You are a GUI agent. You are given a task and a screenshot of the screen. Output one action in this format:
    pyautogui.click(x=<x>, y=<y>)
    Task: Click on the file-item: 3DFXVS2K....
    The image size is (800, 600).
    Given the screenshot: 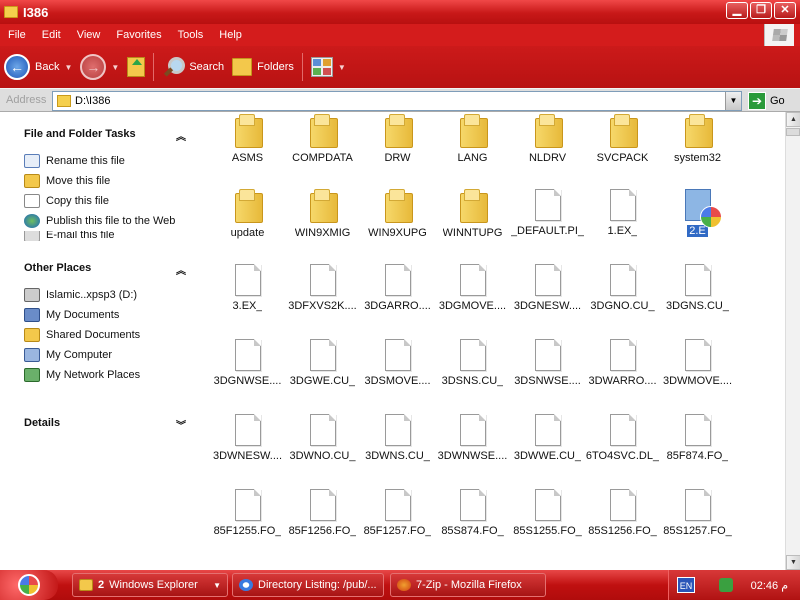 What is the action you would take?
    pyautogui.click(x=322, y=299)
    